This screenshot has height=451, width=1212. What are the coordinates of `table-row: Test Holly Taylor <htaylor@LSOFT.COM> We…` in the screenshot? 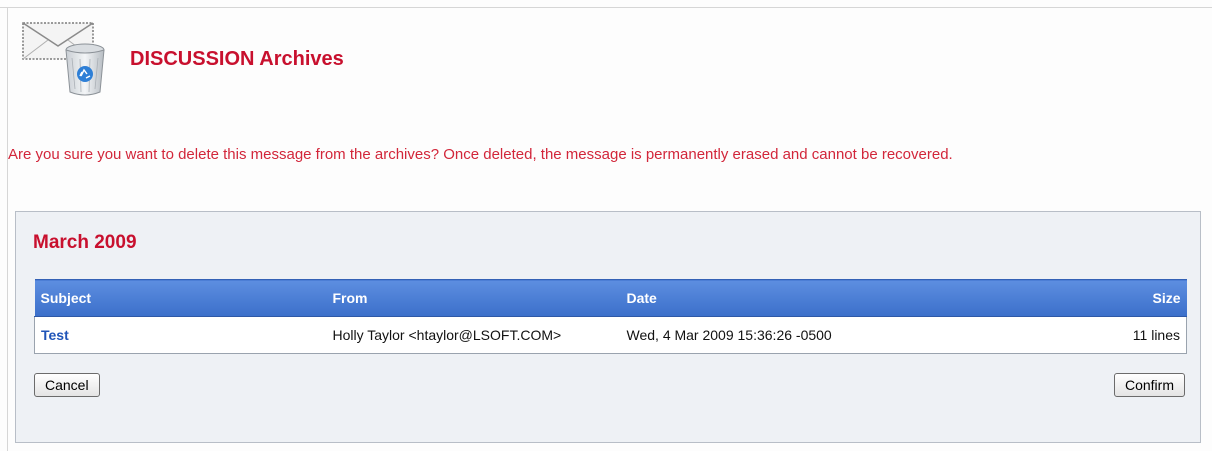 It's located at (610, 335).